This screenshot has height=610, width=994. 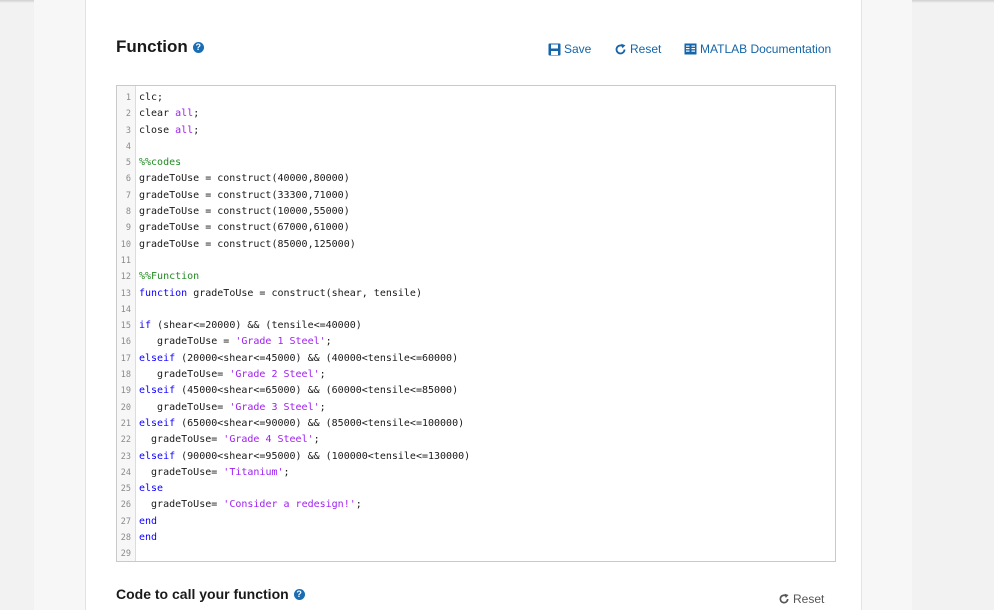 What do you see at coordinates (646, 49) in the screenshot?
I see `reset-label: Reset` at bounding box center [646, 49].